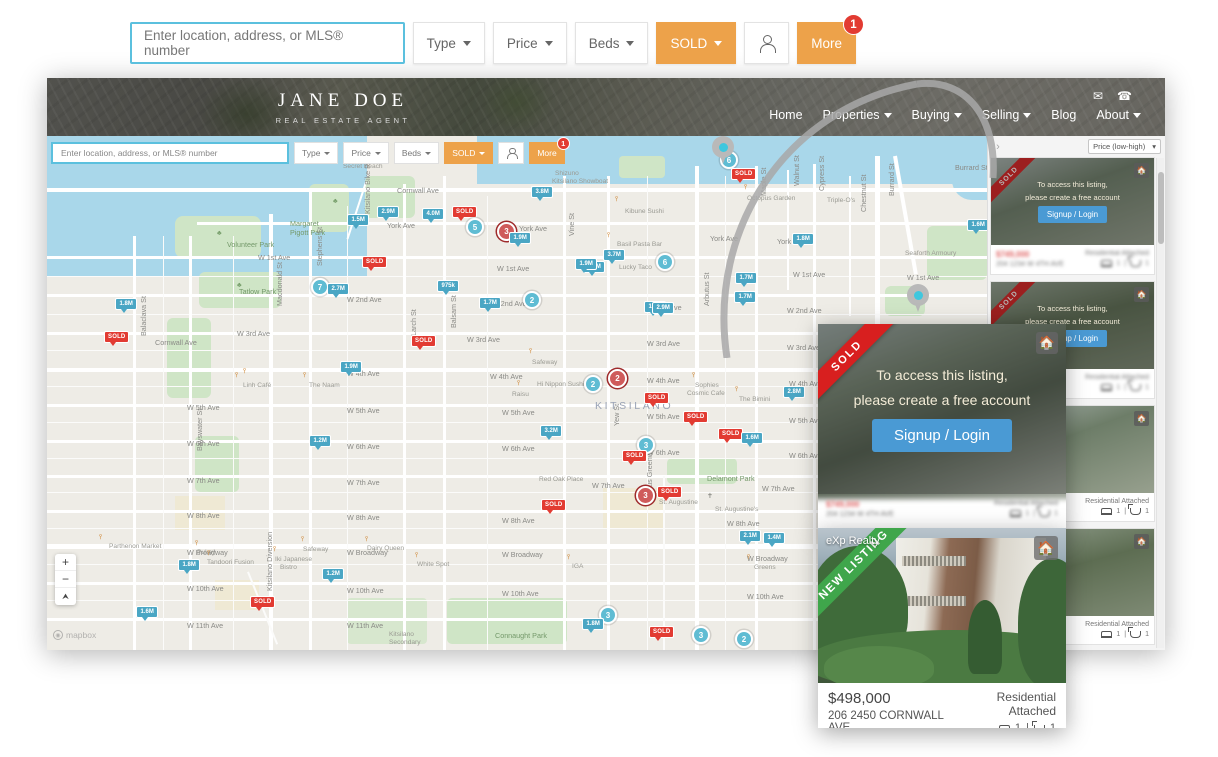  Describe the element at coordinates (549, 150) in the screenshot. I see `map-more-filters-button: More 1` at that location.